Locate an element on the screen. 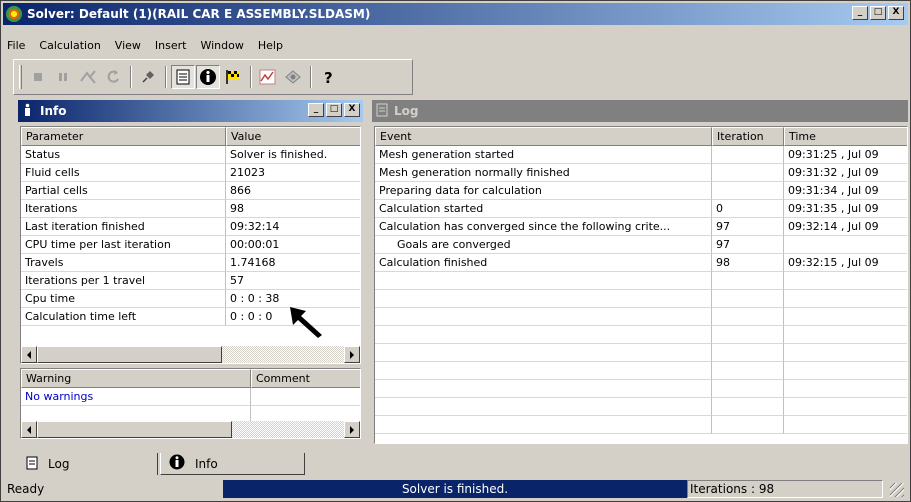 This screenshot has height=502, width=911. column-header-warning: Warning is located at coordinates (136, 378).